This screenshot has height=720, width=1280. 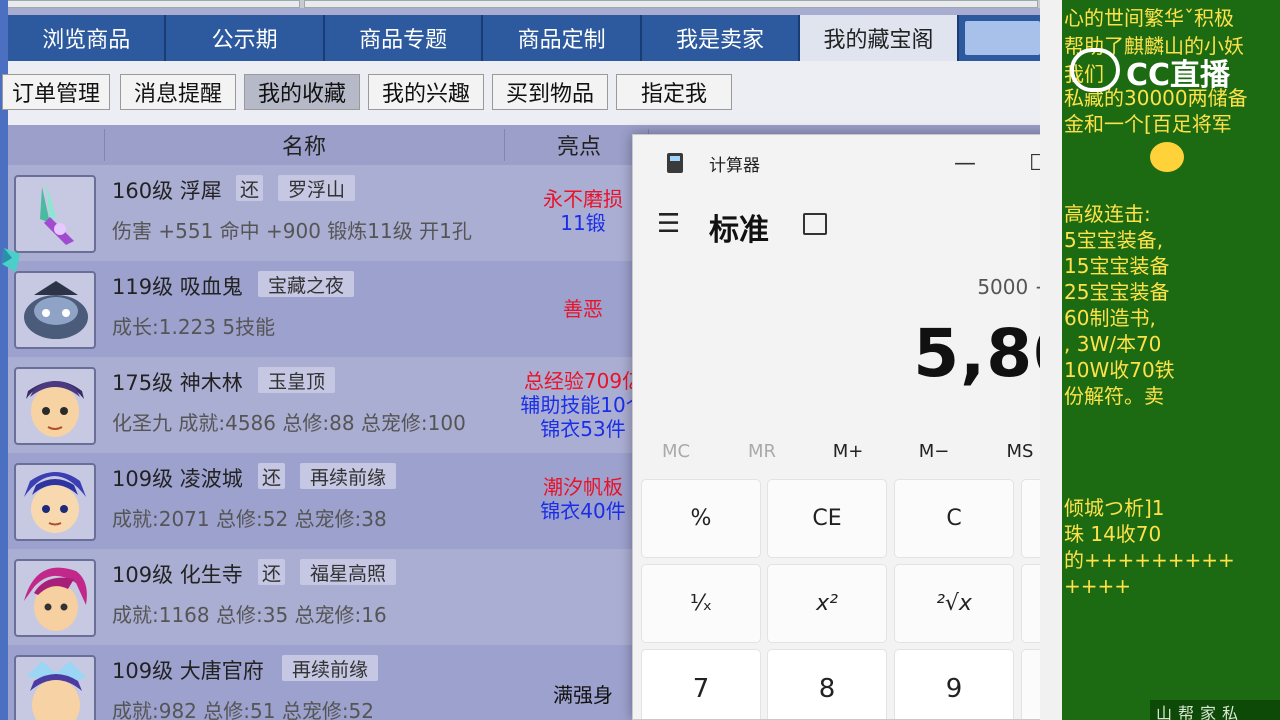 What do you see at coordinates (1113, 344) in the screenshot?
I see `chat-line: , 3W/本70` at bounding box center [1113, 344].